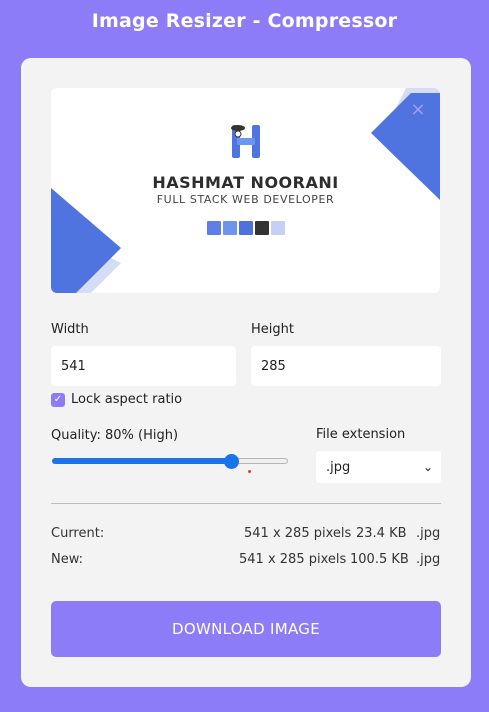  What do you see at coordinates (141, 461) in the screenshot?
I see `slider-track-fill` at bounding box center [141, 461].